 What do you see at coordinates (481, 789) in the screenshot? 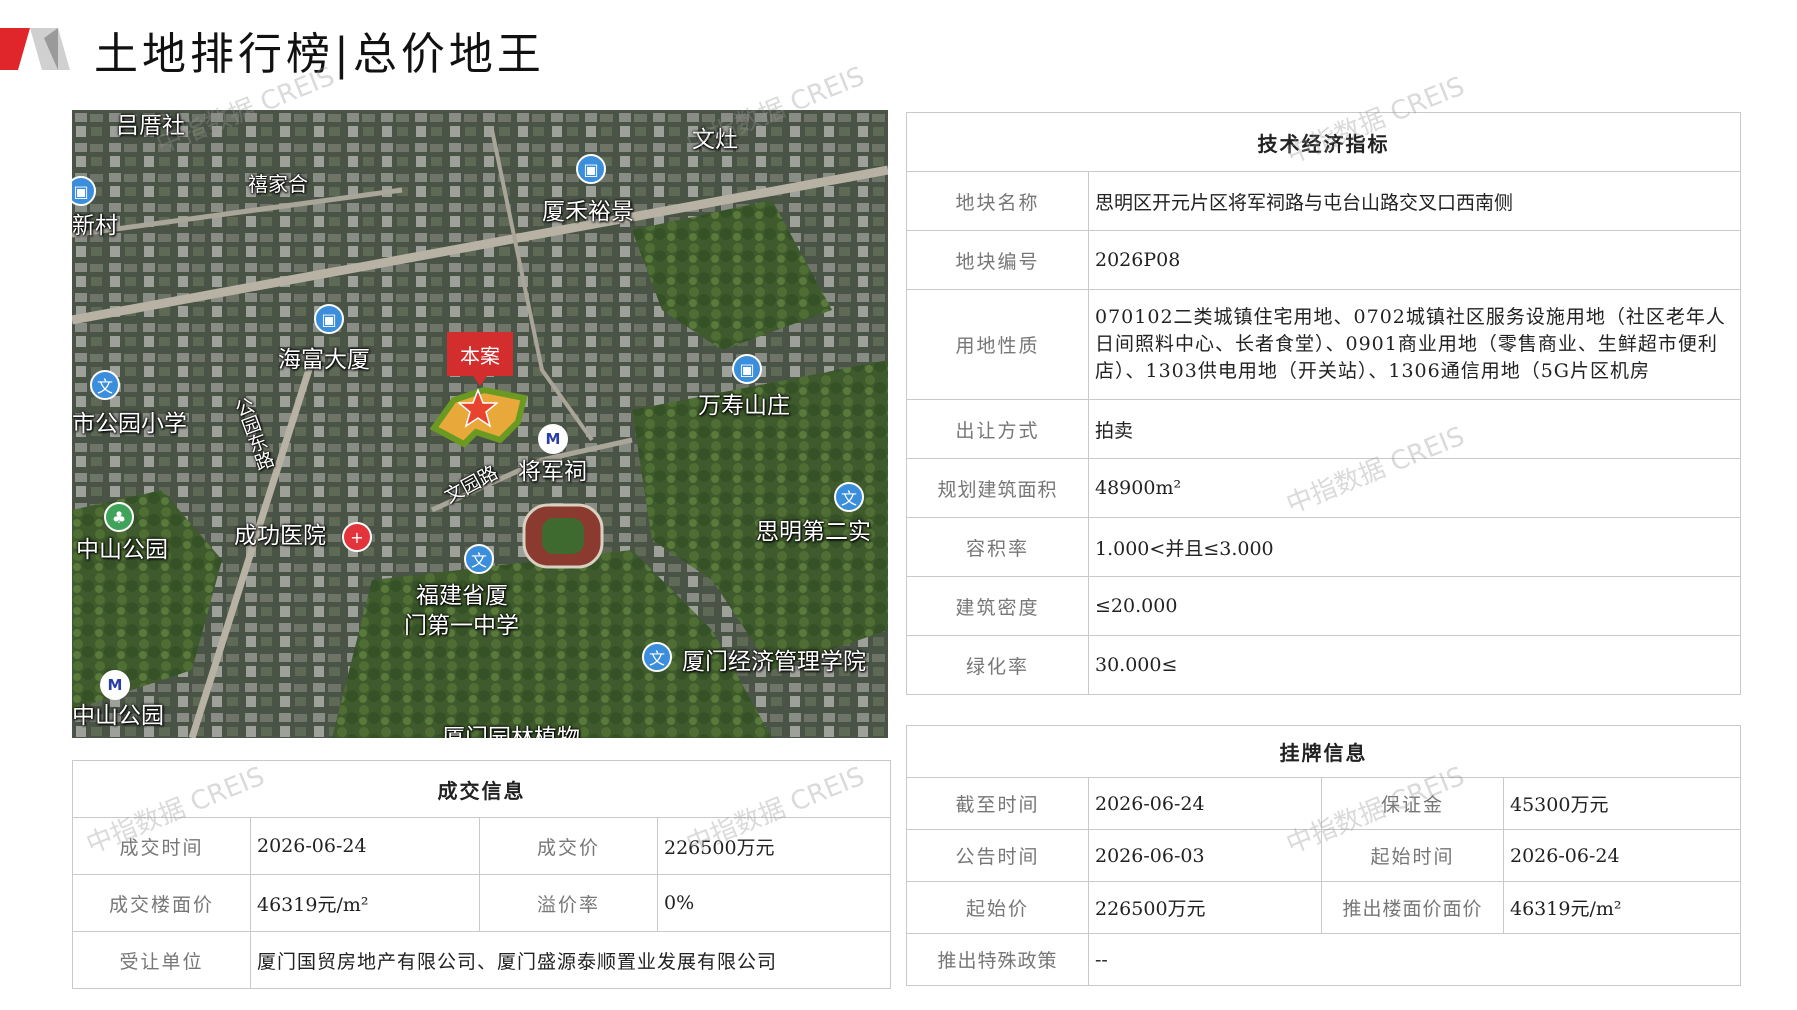
I see `deal-table-header: 成交信息` at bounding box center [481, 789].